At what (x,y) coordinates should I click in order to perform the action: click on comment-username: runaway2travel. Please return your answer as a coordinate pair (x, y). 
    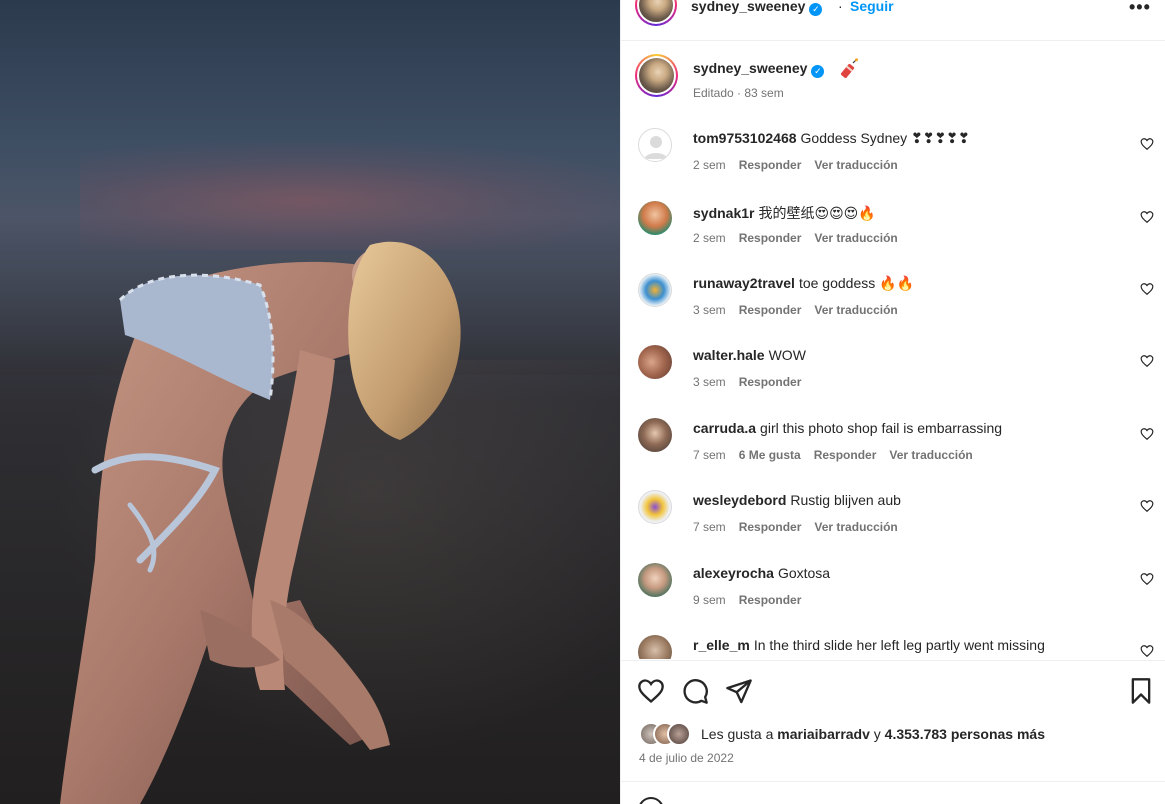
    Looking at the image, I should click on (744, 283).